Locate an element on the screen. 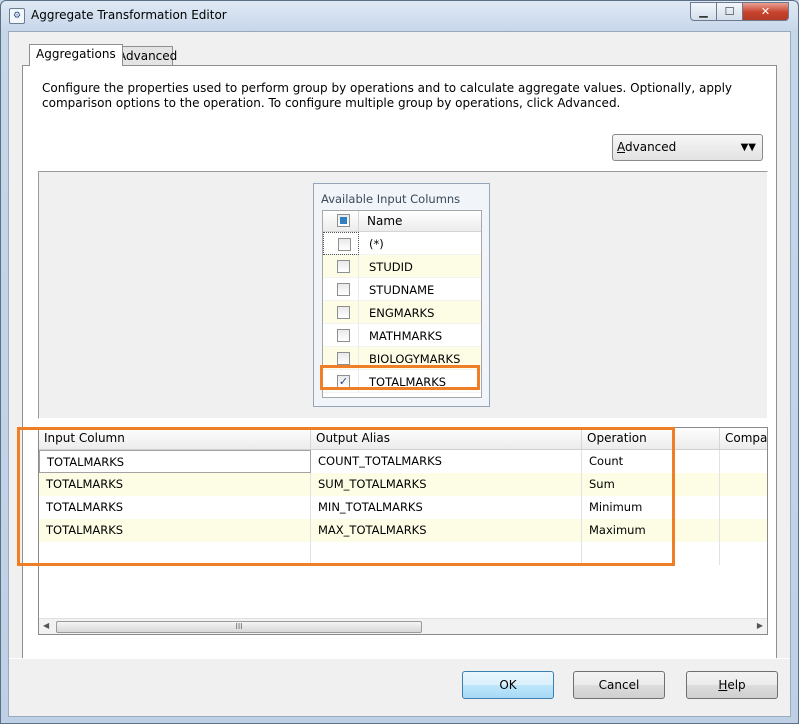 This screenshot has width=799, height=724. cell-operation-empty is located at coordinates (651, 553).